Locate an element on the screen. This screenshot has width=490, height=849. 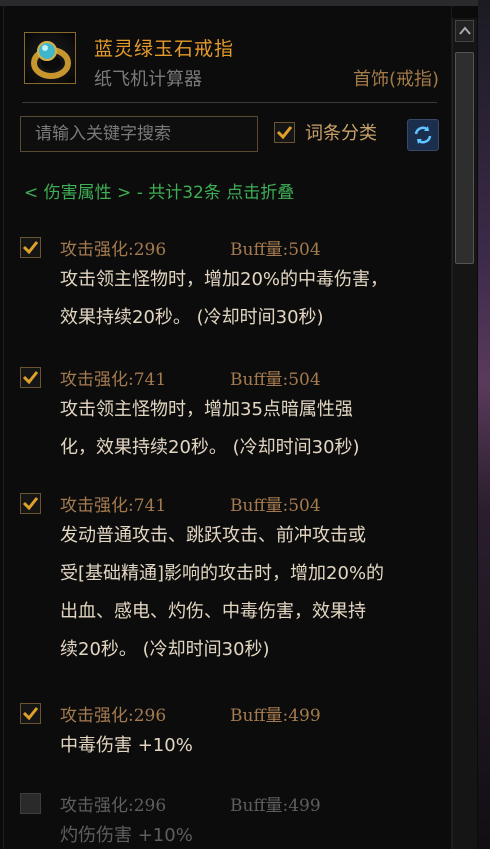
entry-description: 攻击领主怪物时，增加20%的中毒伤害， 效果持续20秒。 (冷却时间30秒) is located at coordinates (250, 299).